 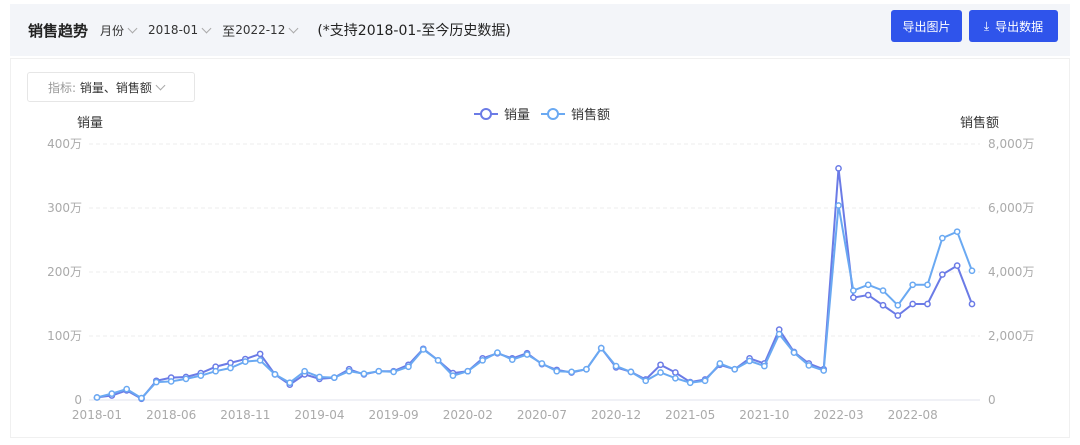 I want to click on y-right-tick-label: 4,000万, so click(x=1011, y=272).